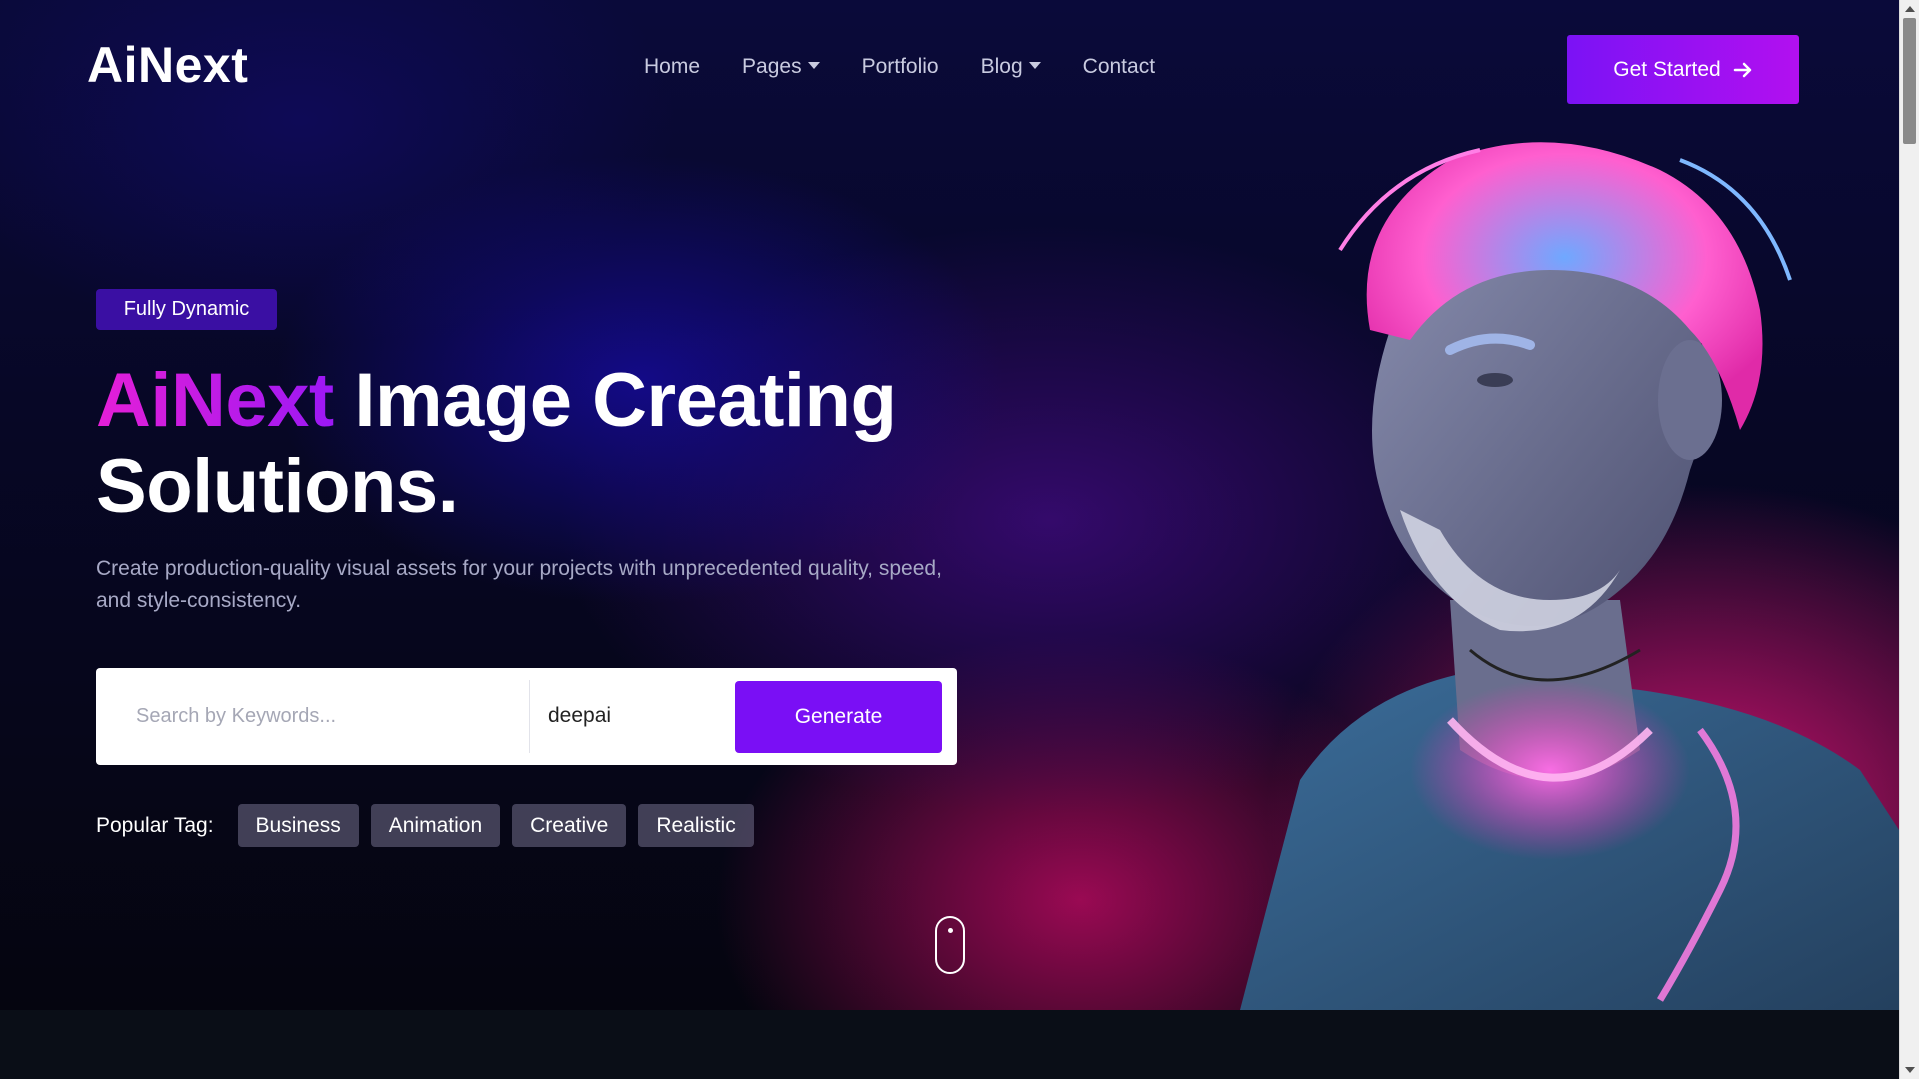  I want to click on tag-animation: Animation, so click(435, 825).